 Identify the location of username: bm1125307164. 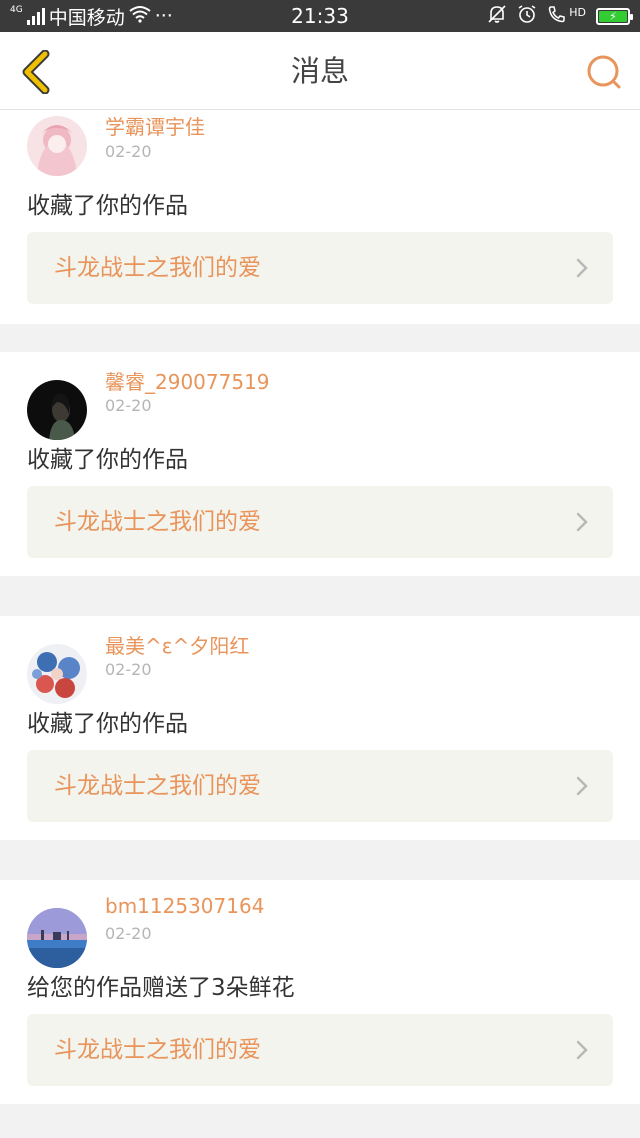
(184, 906).